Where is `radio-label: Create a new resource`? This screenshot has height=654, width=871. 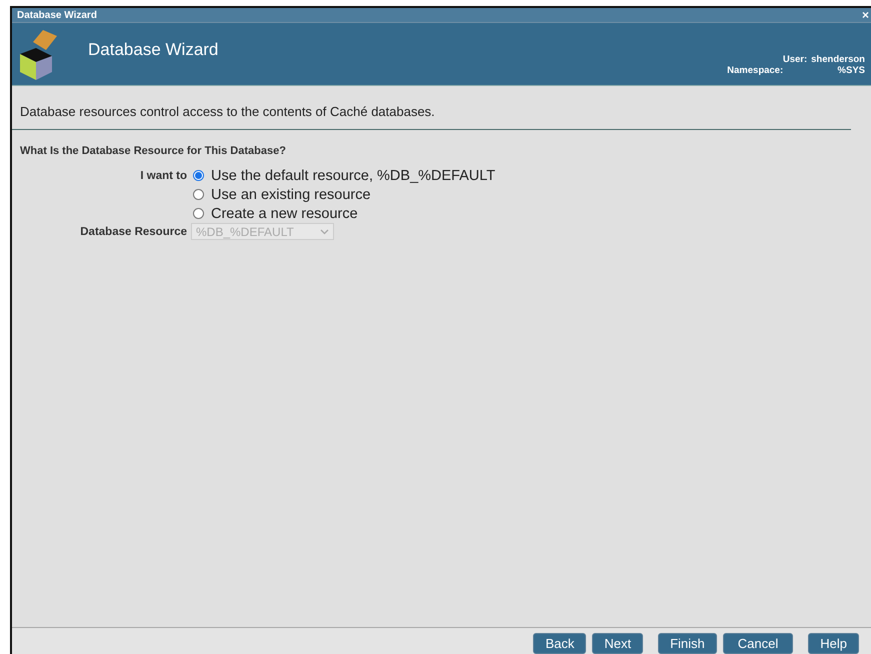
radio-label: Create a new resource is located at coordinates (284, 214).